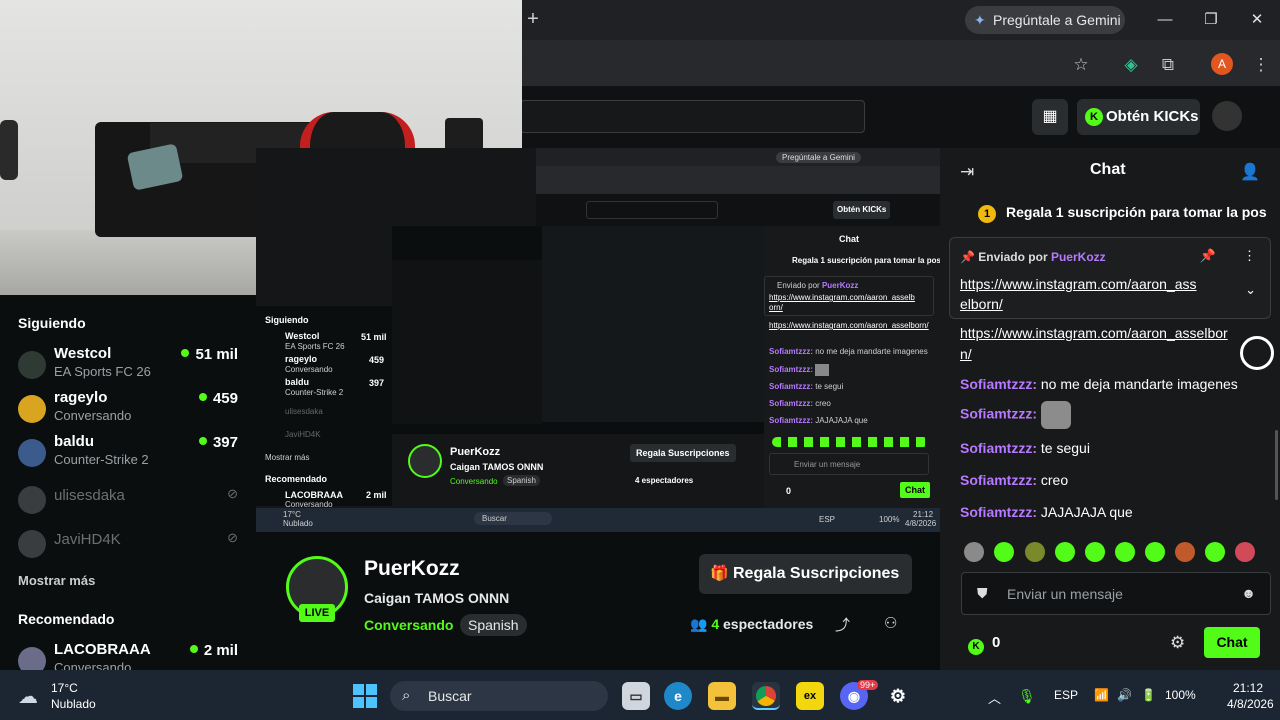 Image resolution: width=1280 pixels, height=720 pixels. What do you see at coordinates (1248, 593) in the screenshot?
I see `emoji-picker-icon: ☻` at bounding box center [1248, 593].